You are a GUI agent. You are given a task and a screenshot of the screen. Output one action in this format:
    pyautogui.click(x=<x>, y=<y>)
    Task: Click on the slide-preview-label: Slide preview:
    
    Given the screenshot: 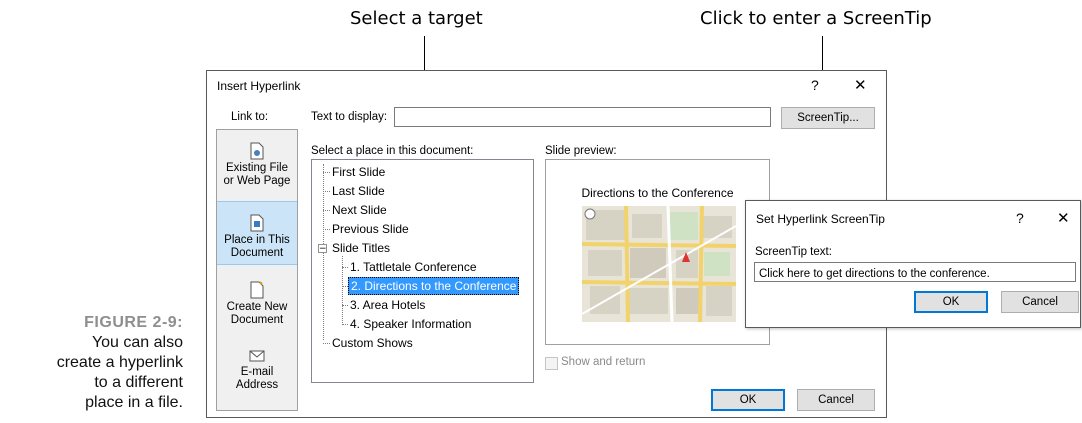 What is the action you would take?
    pyautogui.click(x=581, y=151)
    